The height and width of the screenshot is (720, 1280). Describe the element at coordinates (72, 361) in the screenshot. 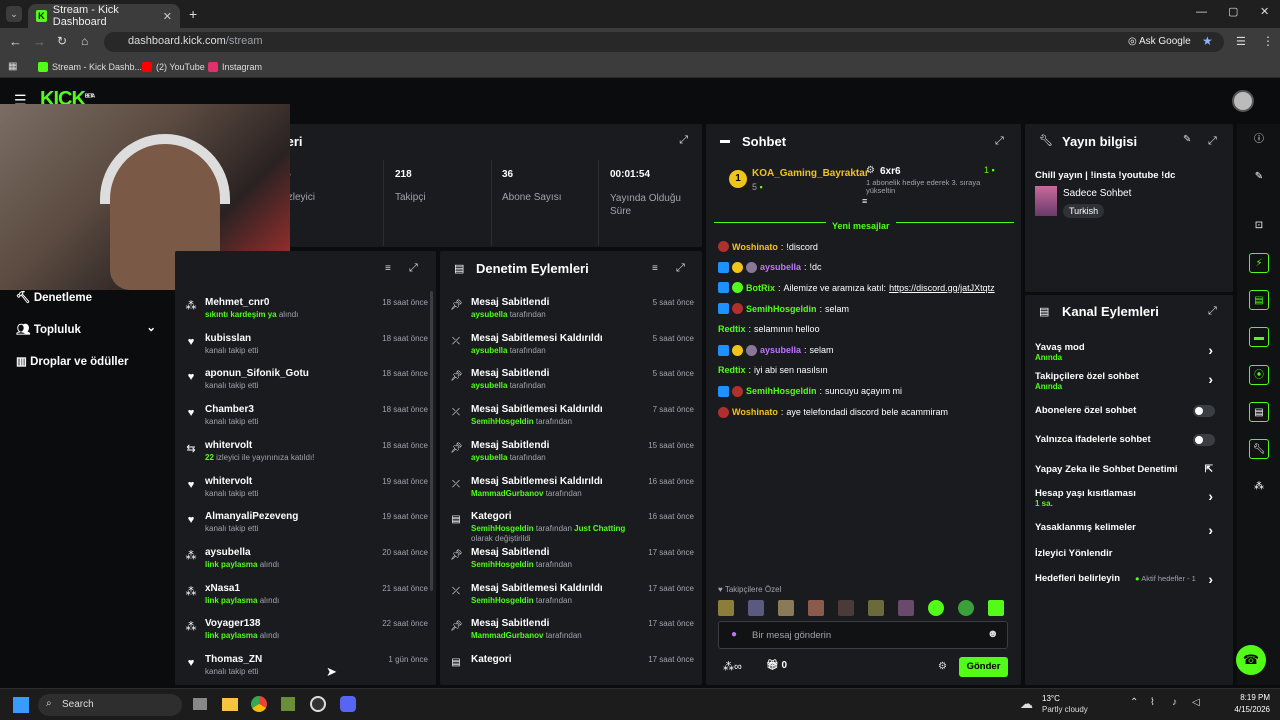

I see `sidebar-item-droplar: ▥ Droplar ve ödüller` at that location.